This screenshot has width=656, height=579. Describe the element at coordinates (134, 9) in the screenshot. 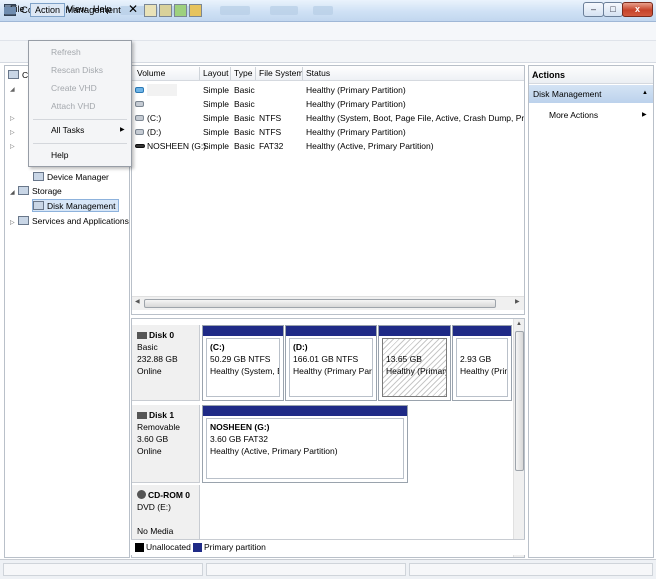

I see `delete-icon: ✕` at that location.